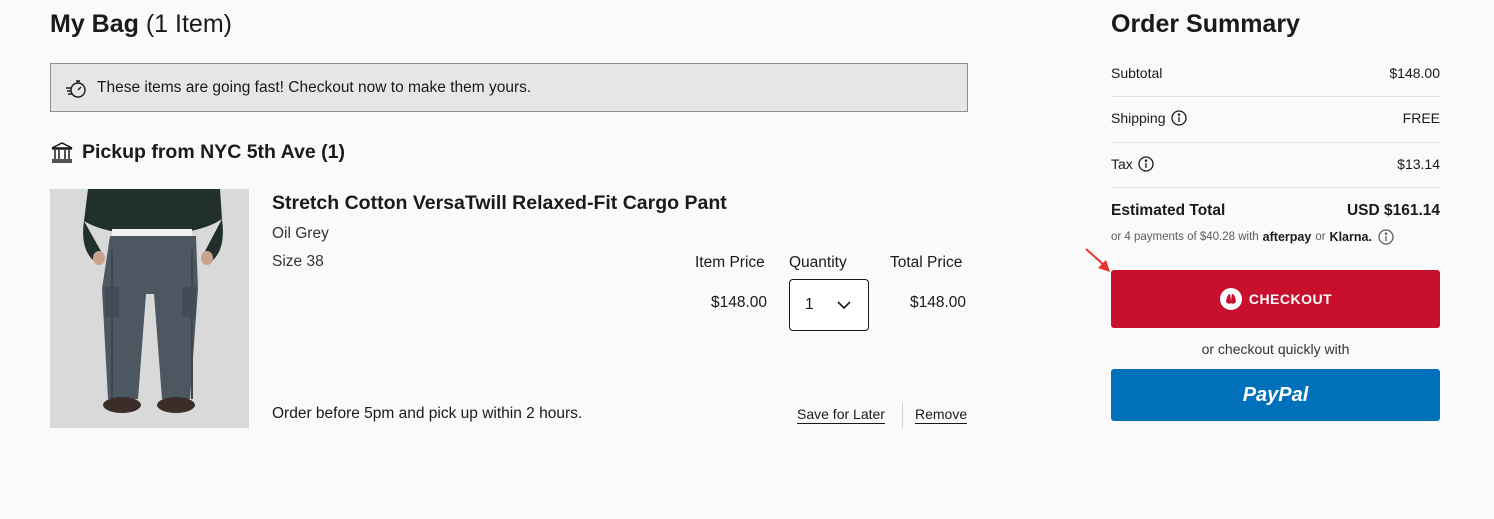 Image resolution: width=1494 pixels, height=519 pixels. I want to click on save-for-later-link: Save for Later, so click(841, 415).